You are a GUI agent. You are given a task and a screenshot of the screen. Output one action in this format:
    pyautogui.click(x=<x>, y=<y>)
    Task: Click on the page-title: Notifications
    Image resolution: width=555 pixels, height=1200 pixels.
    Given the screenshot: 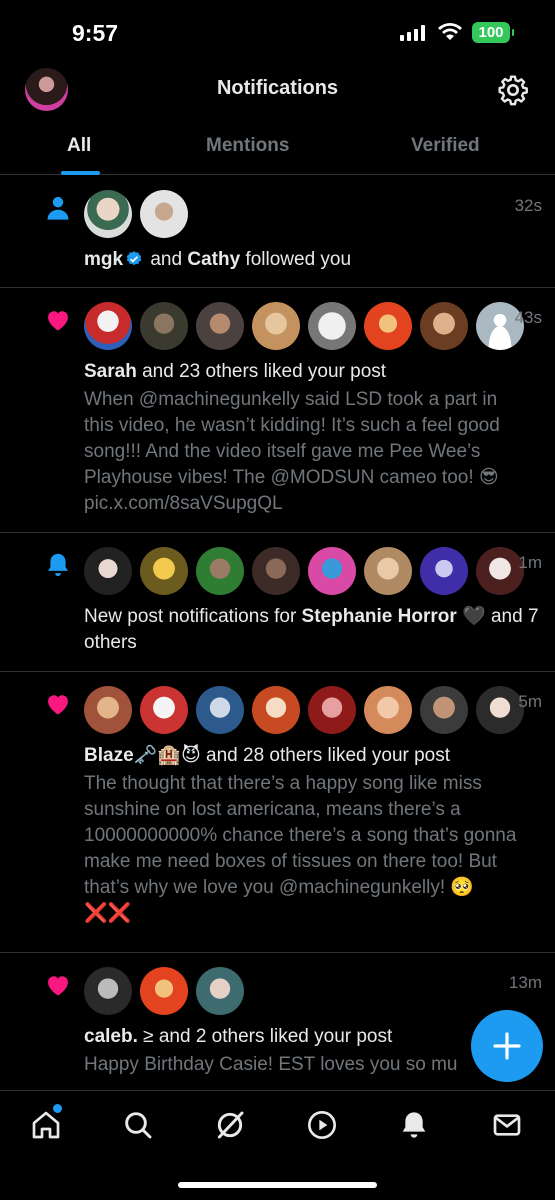 What is the action you would take?
    pyautogui.click(x=277, y=88)
    